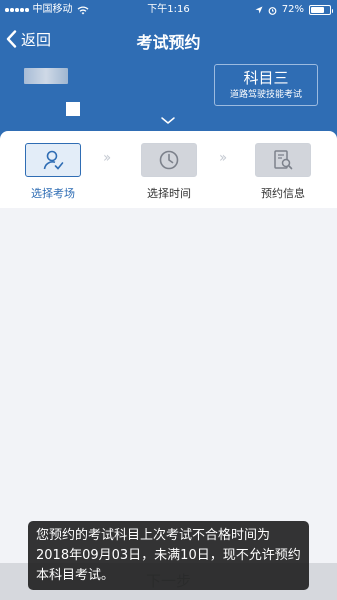  Describe the element at coordinates (53, 193) in the screenshot. I see `step-label: 选择考场` at that location.